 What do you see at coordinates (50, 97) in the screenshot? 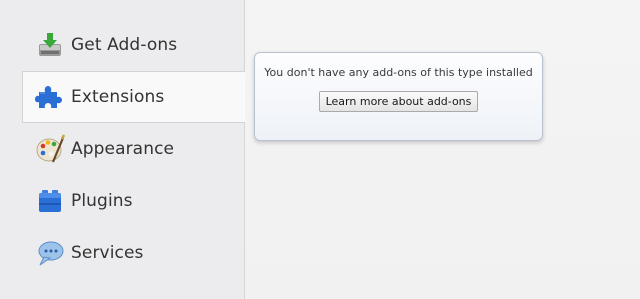
I see `puzzle-piece-icon` at bounding box center [50, 97].